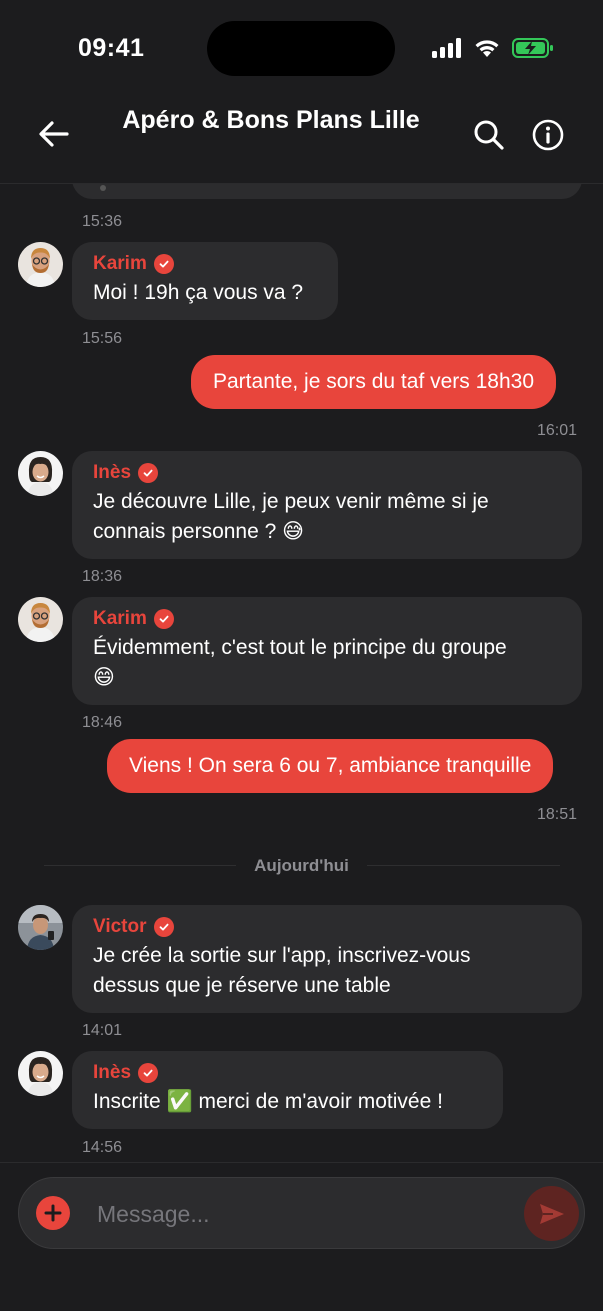  I want to click on info-icon, so click(548, 135).